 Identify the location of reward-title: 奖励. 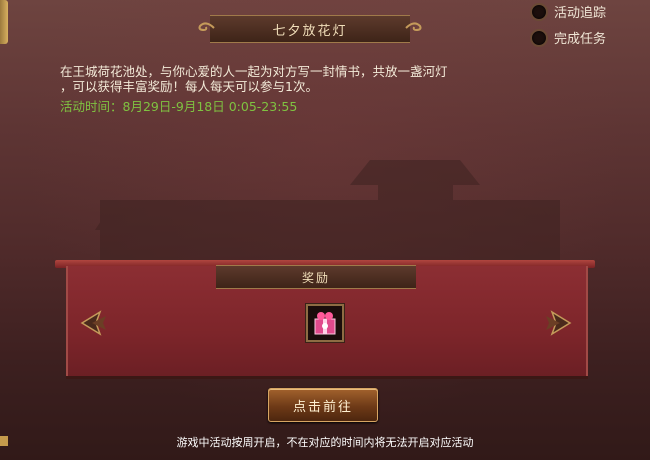
(315, 277).